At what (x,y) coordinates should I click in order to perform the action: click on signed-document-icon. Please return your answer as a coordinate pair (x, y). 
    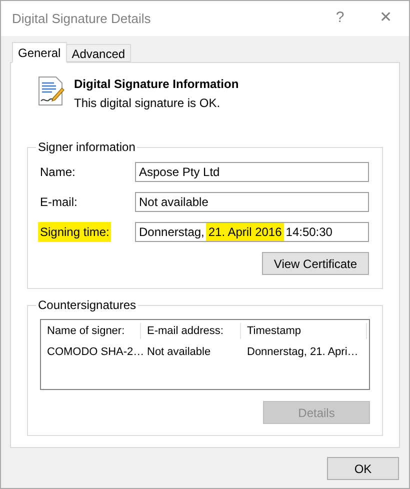
    Looking at the image, I should click on (51, 91).